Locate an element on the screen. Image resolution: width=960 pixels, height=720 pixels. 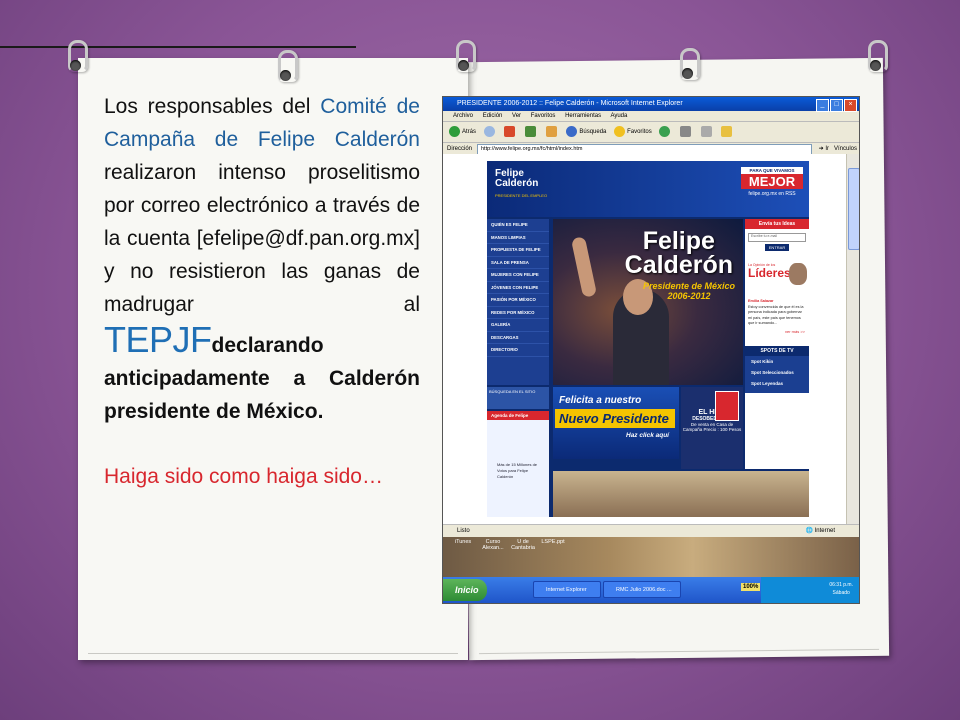
close-icon: × is located at coordinates (850, 105).